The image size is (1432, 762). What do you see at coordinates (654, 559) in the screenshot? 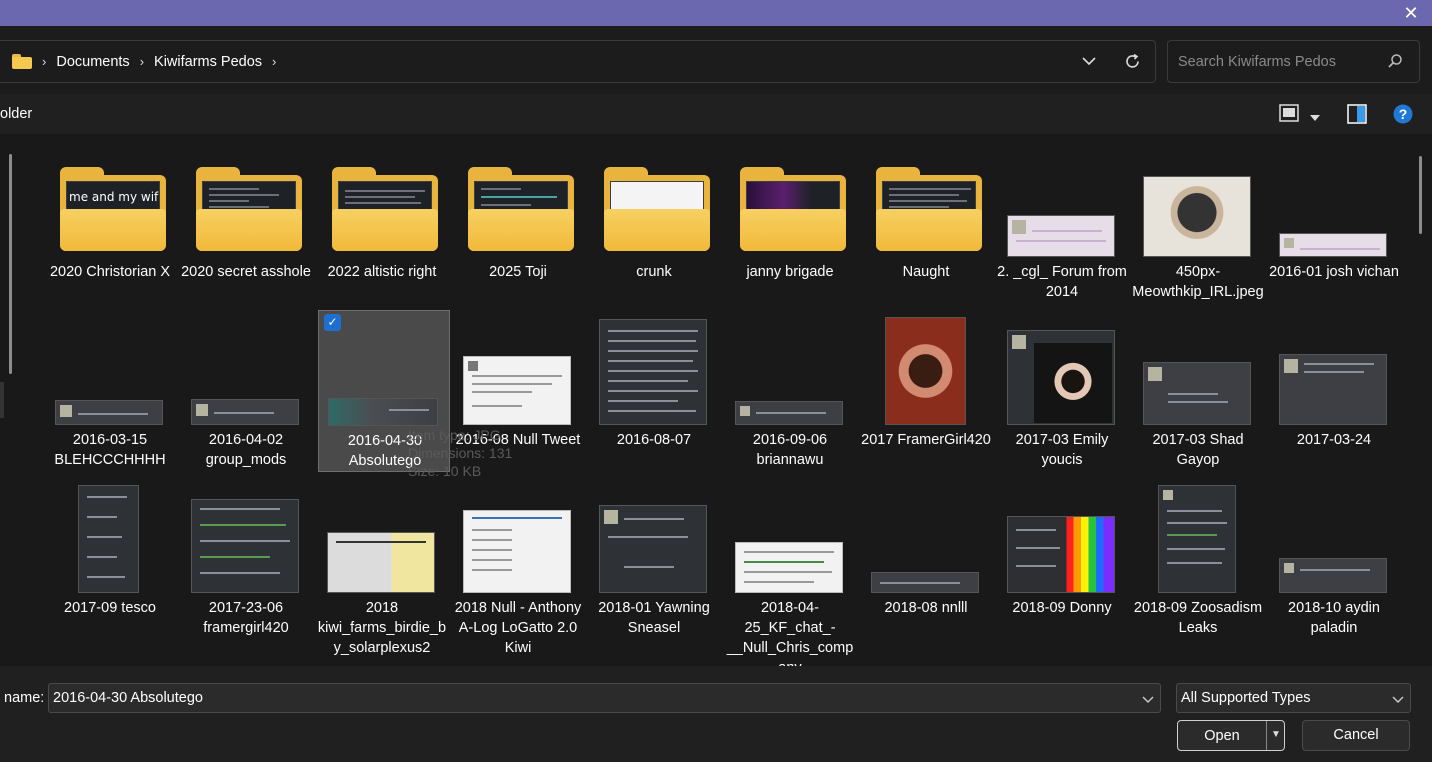
I see `file-tile: 2018-01 Yawning Sneasel` at bounding box center [654, 559].